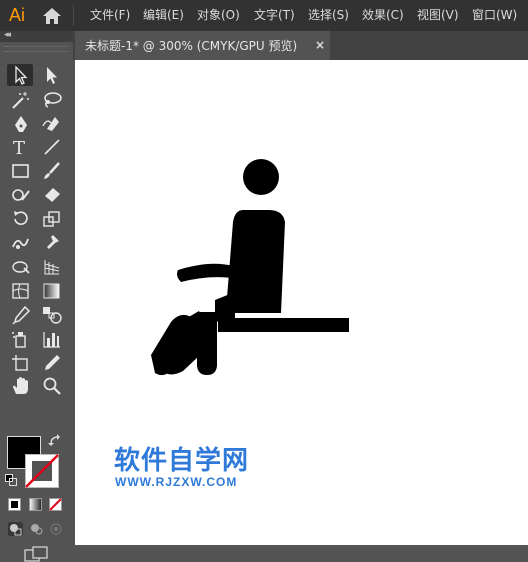 The image size is (528, 562). Describe the element at coordinates (7, 35) in the screenshot. I see `collapse-panel-icon: ◂◂` at that location.